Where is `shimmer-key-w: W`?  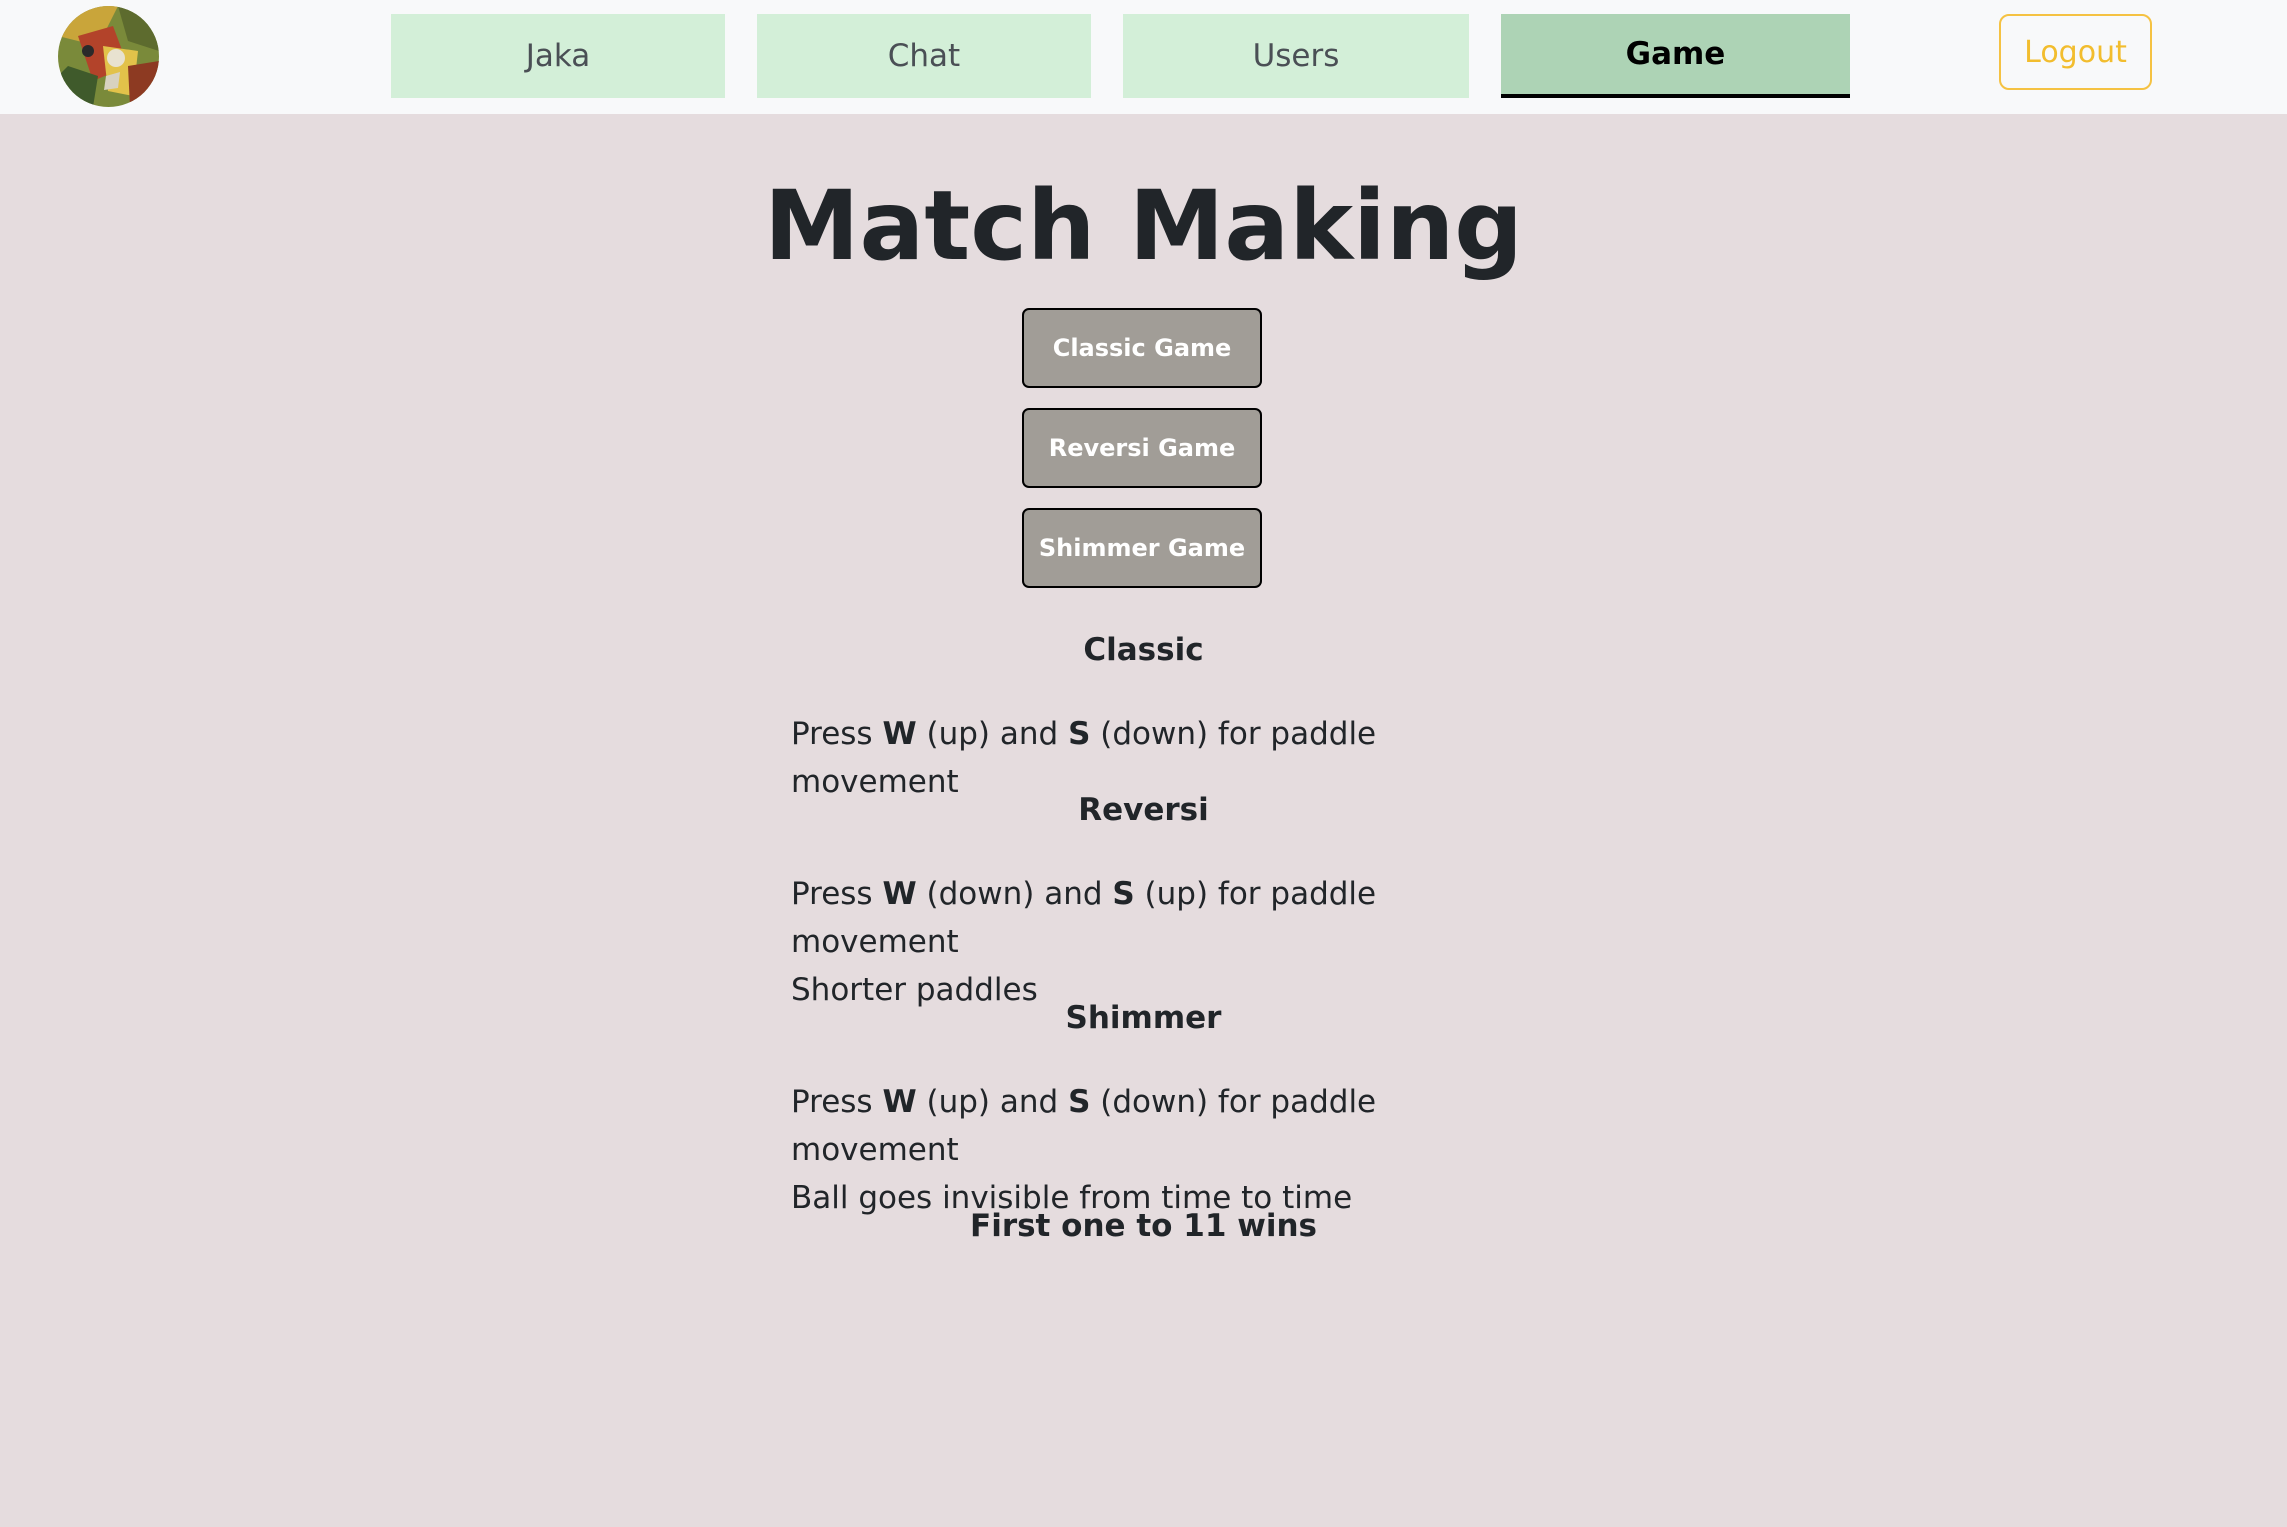 shimmer-key-w: W is located at coordinates (899, 1102).